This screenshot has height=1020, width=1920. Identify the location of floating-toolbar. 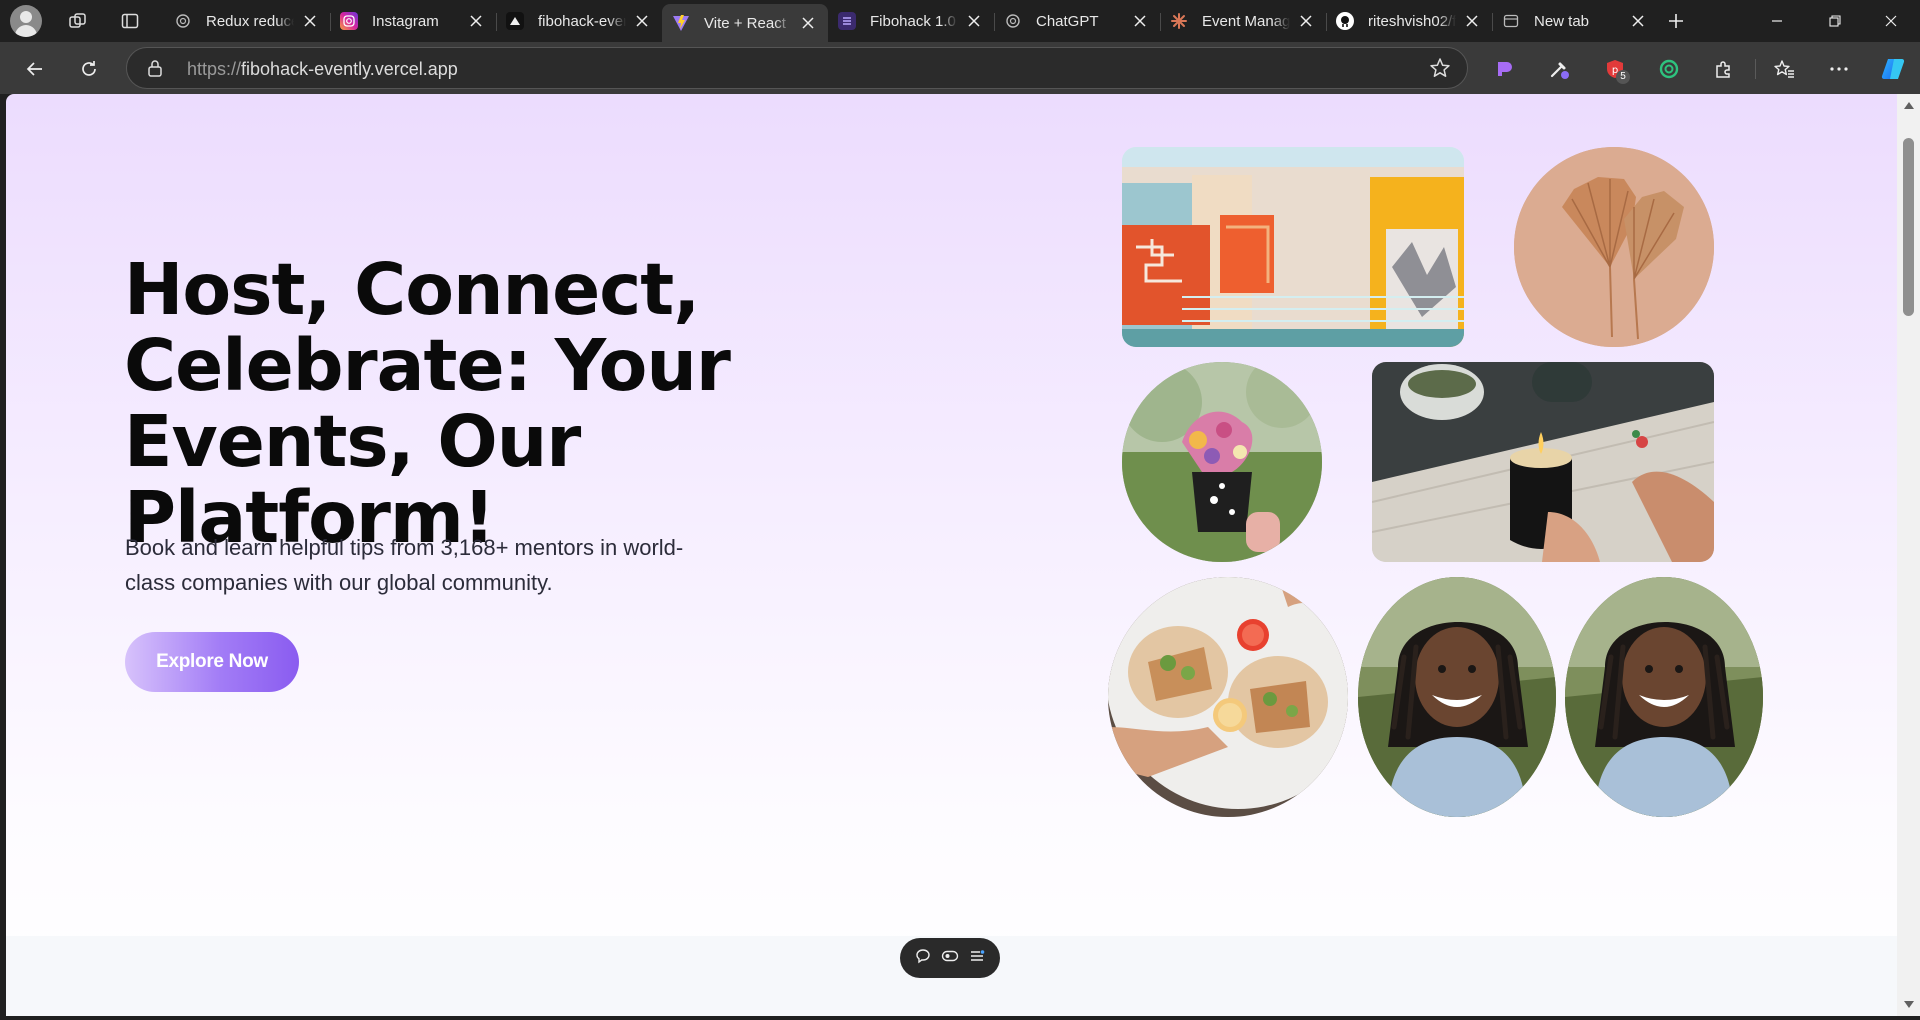
(950, 958).